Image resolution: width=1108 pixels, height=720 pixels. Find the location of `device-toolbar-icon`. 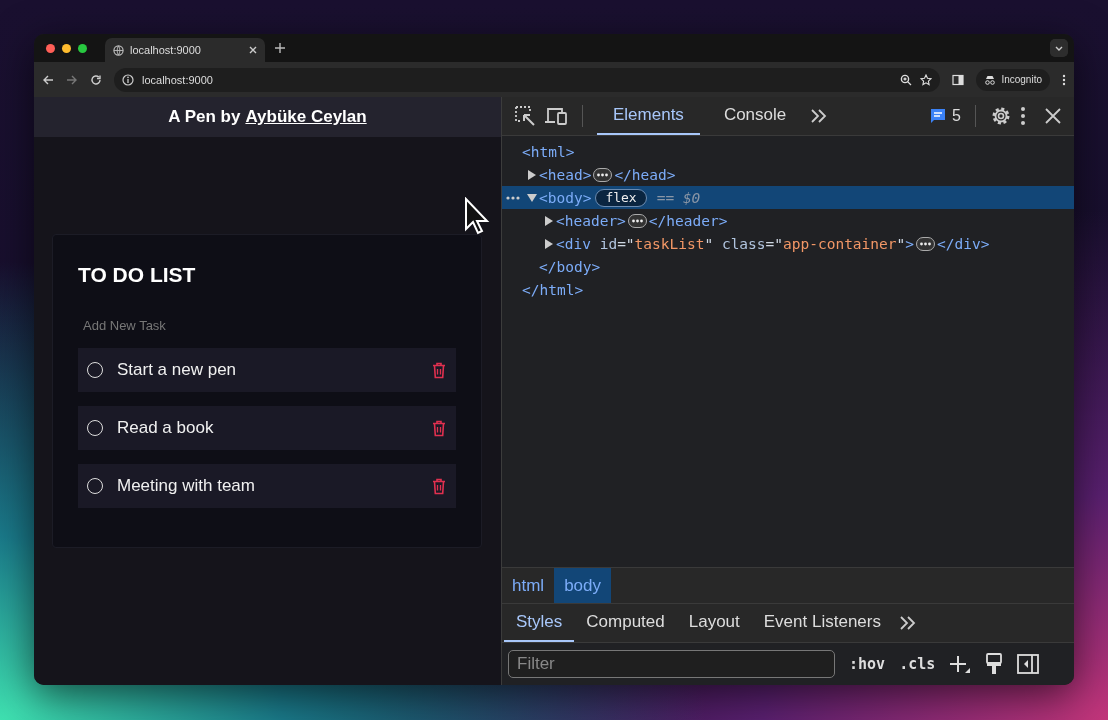

device-toolbar-icon is located at coordinates (556, 116).